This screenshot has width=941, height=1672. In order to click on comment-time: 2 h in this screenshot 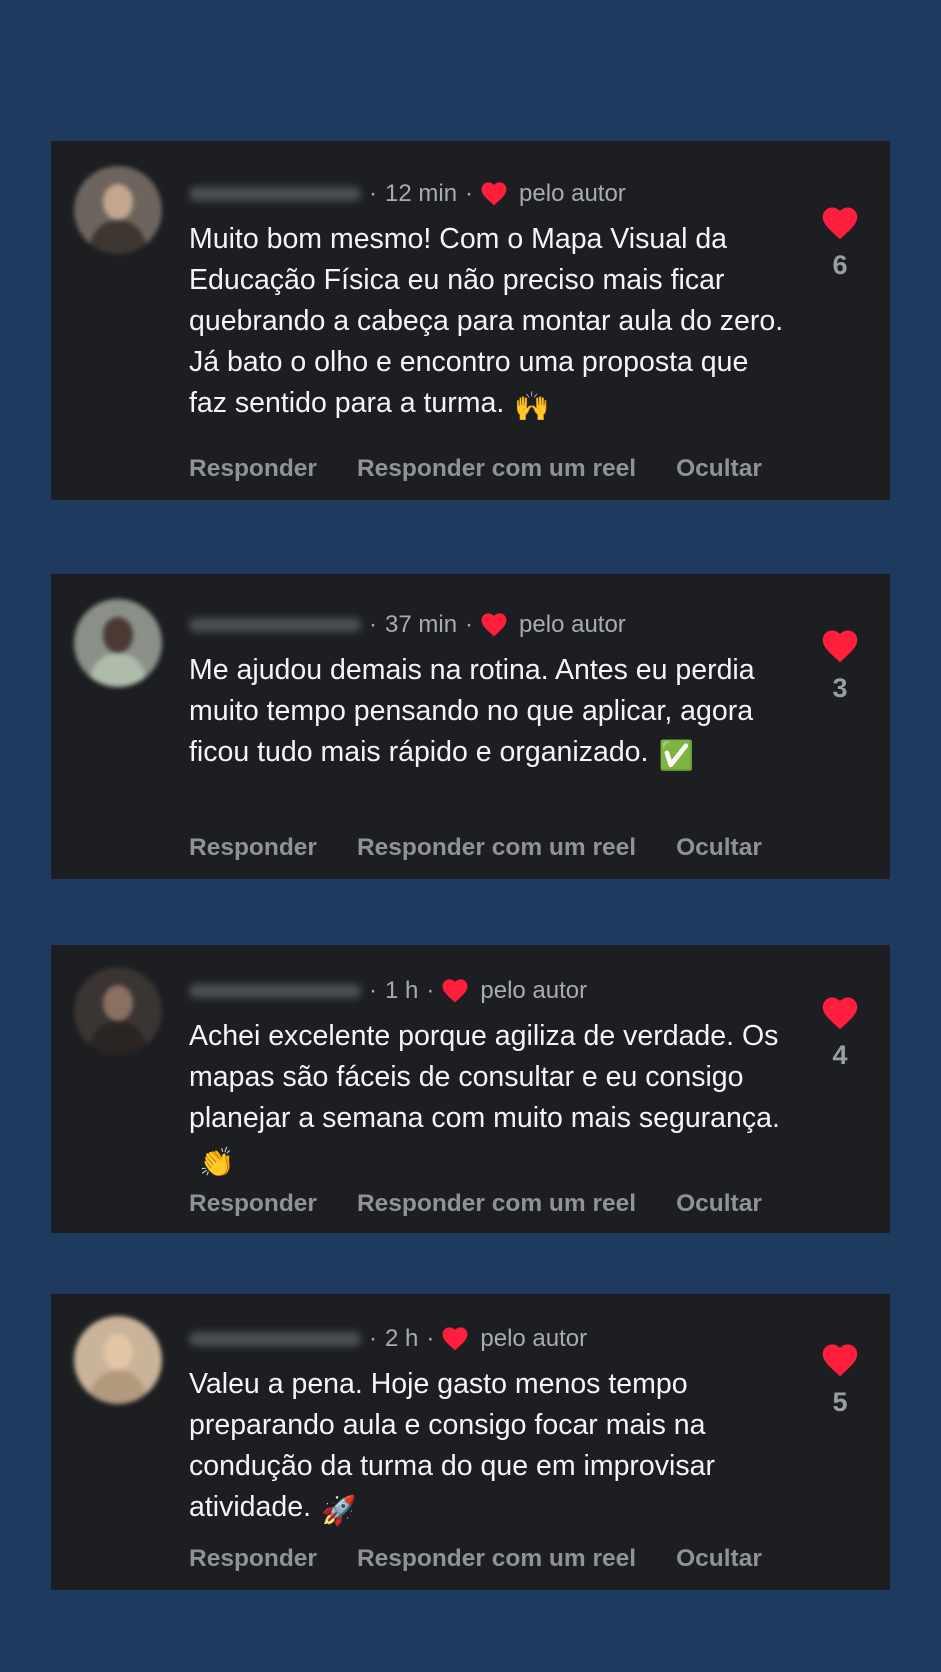, I will do `click(402, 1338)`.